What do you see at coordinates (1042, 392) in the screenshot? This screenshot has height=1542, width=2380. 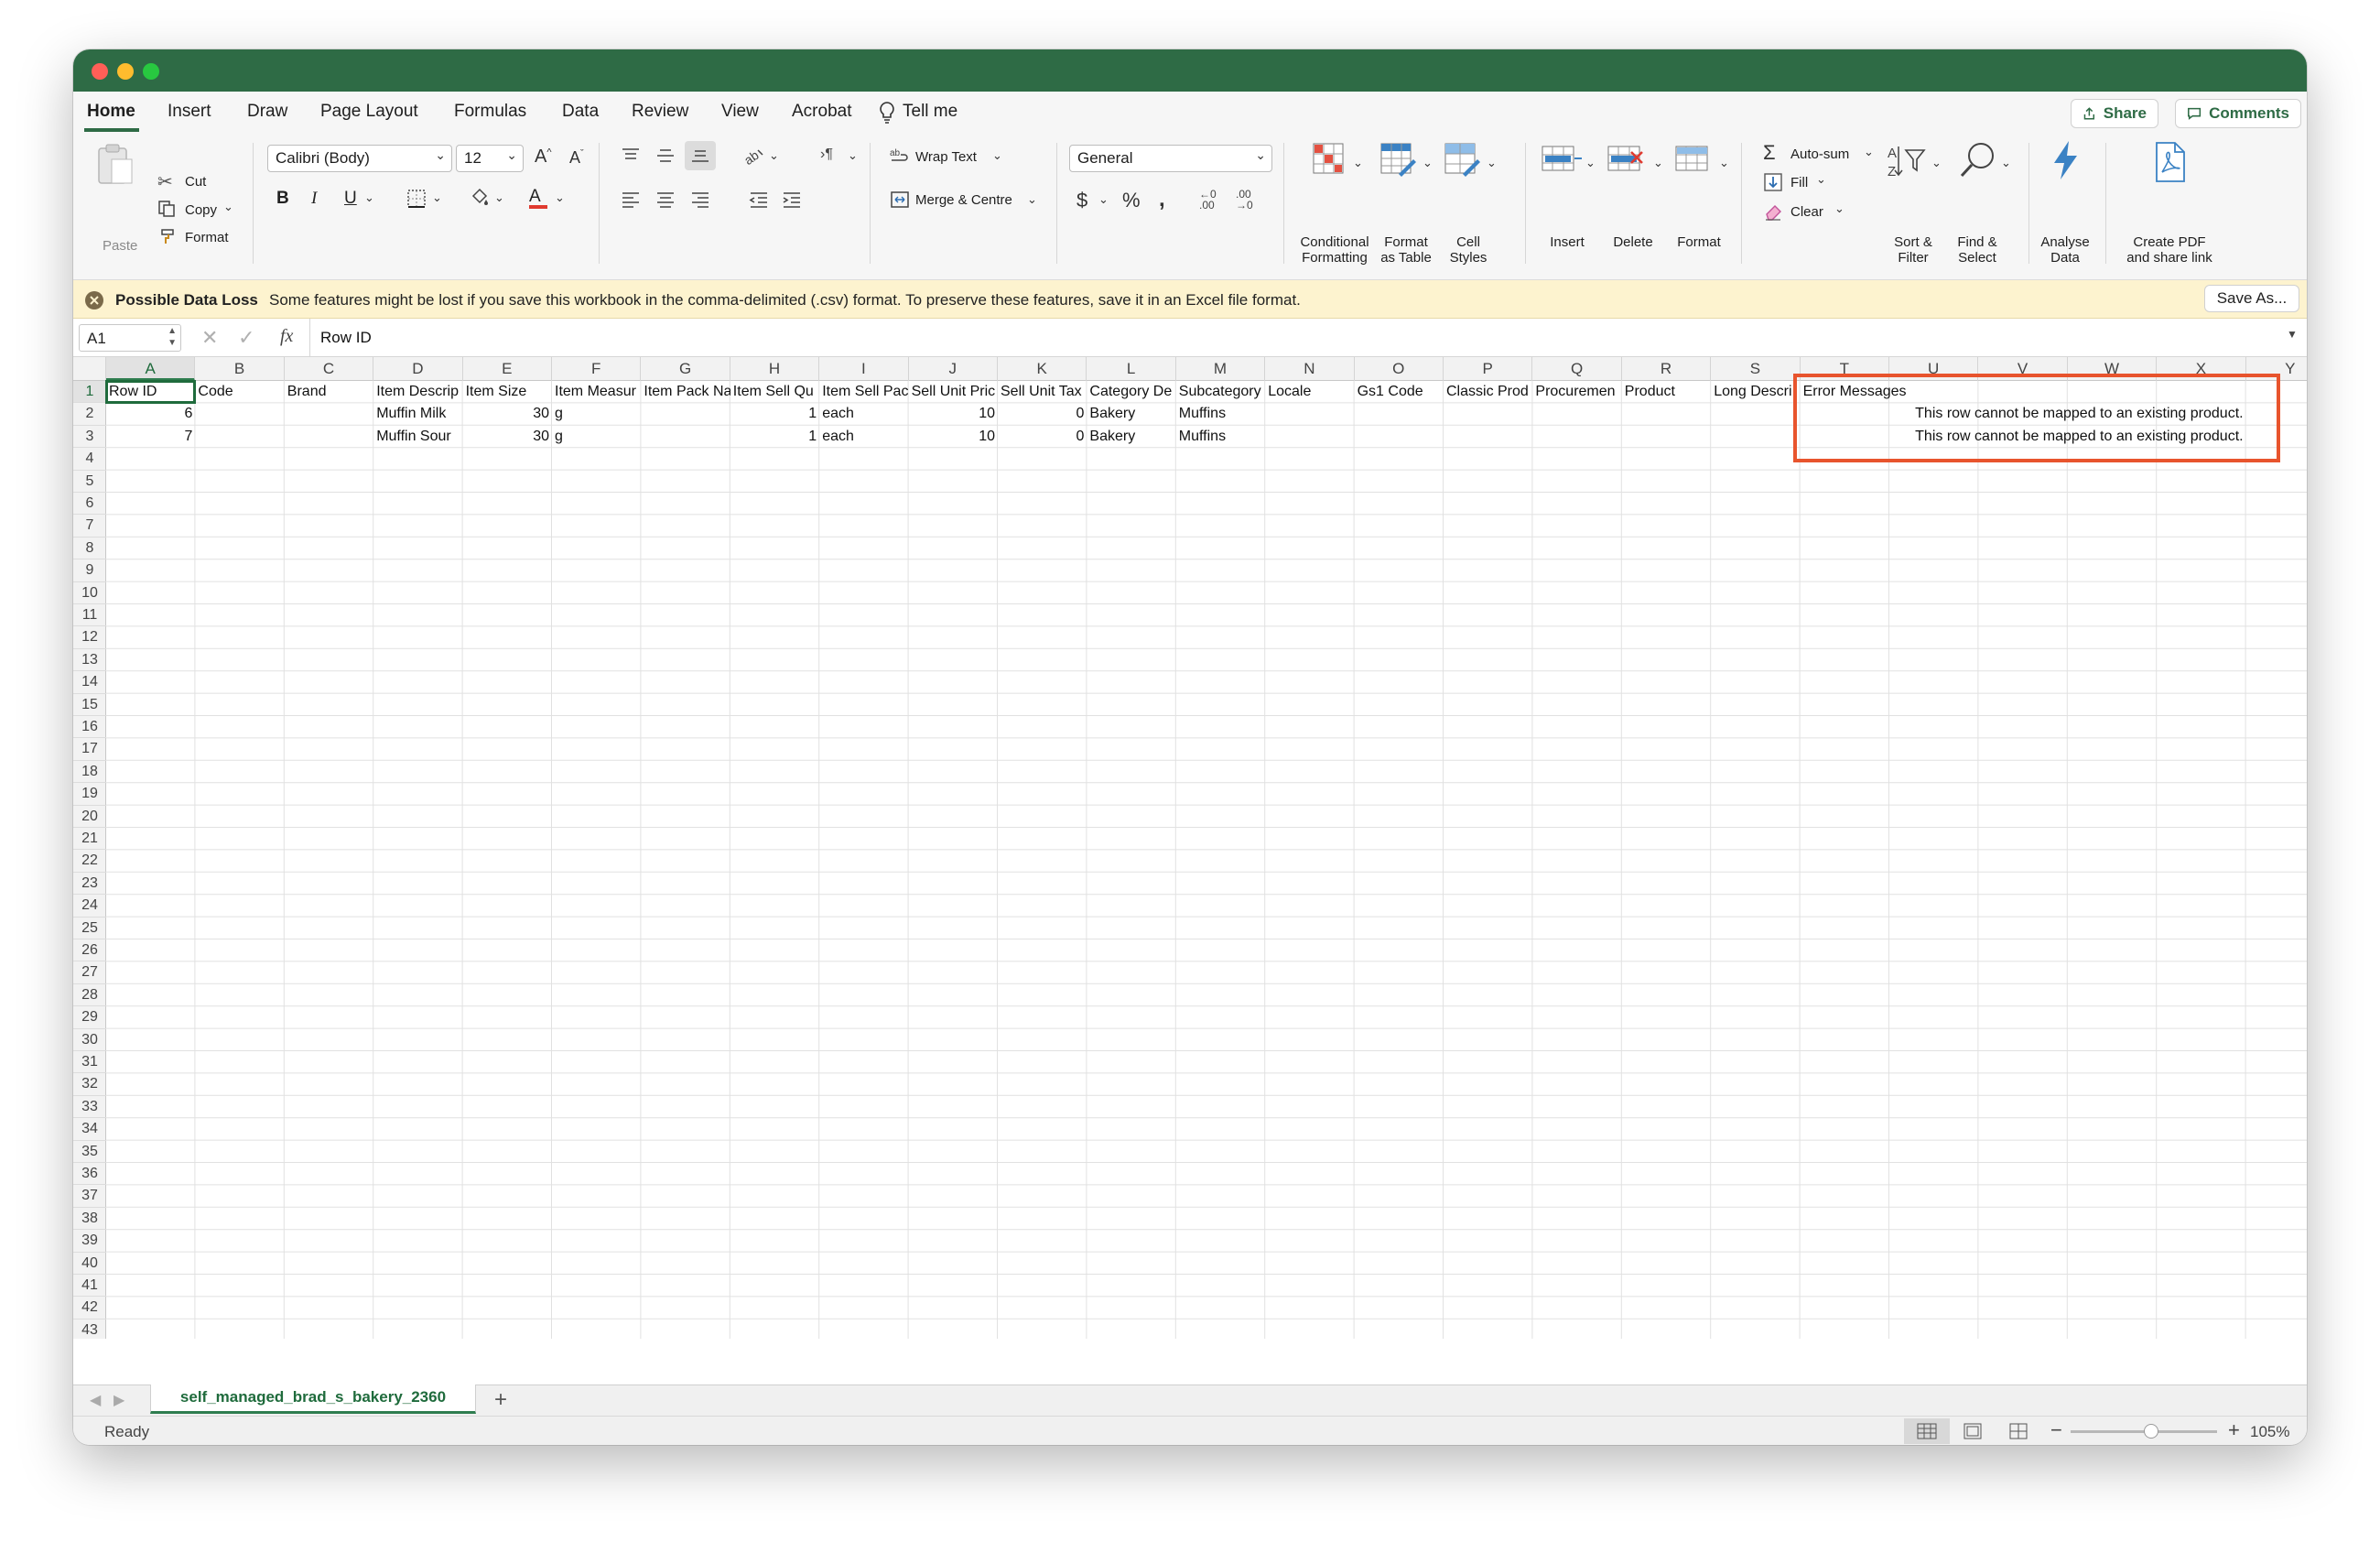 I see `header-cell: Sell Unit Tax` at bounding box center [1042, 392].